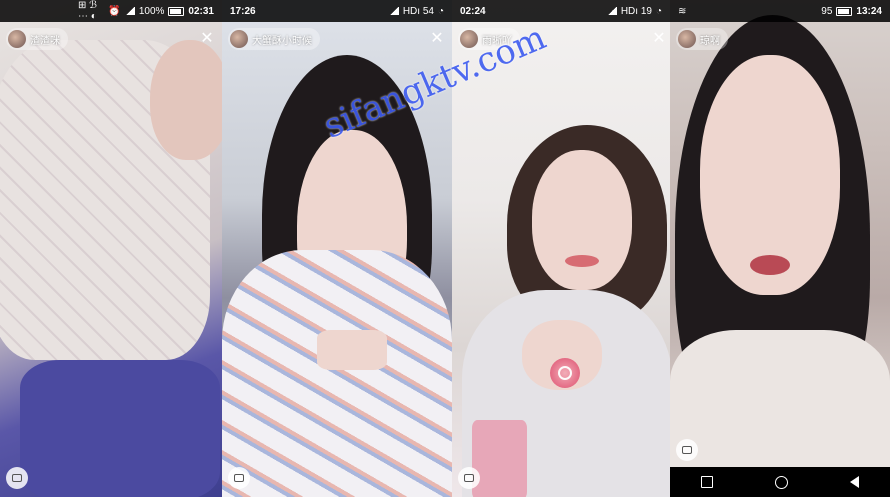 The height and width of the screenshot is (497, 890). I want to click on status-bar: 17:26 HDı 54 ◔, so click(337, 11).